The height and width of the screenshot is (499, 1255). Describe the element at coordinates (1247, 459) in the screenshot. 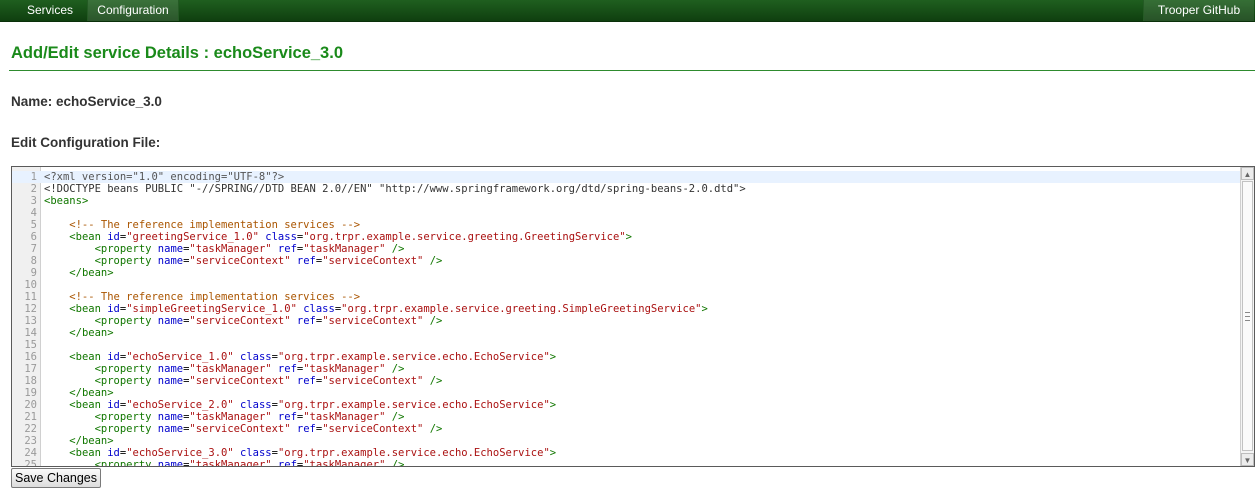

I see `scroll-down-arrow-icon: ▼` at that location.